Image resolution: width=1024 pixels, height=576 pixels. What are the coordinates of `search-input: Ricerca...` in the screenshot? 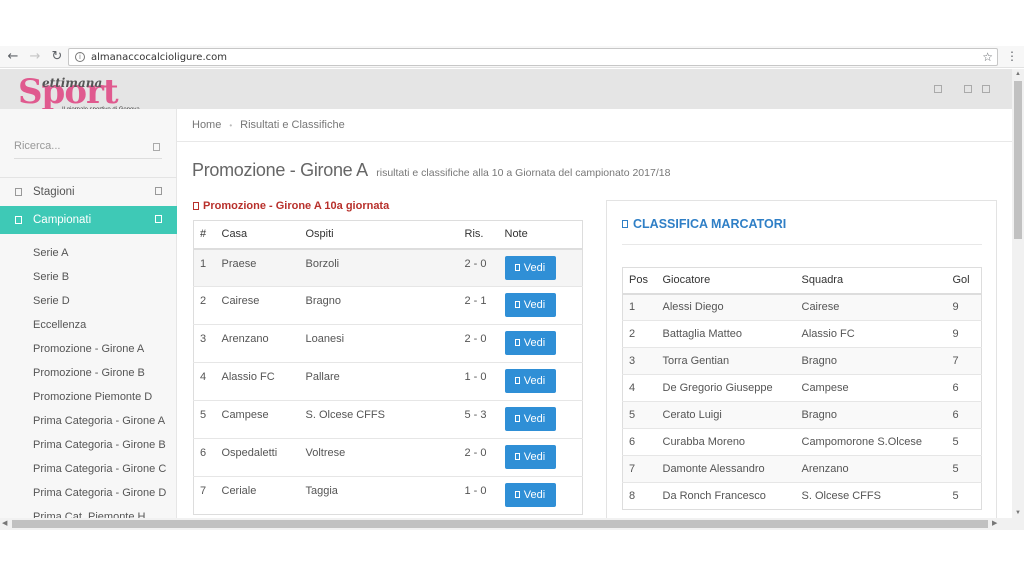 It's located at (88, 148).